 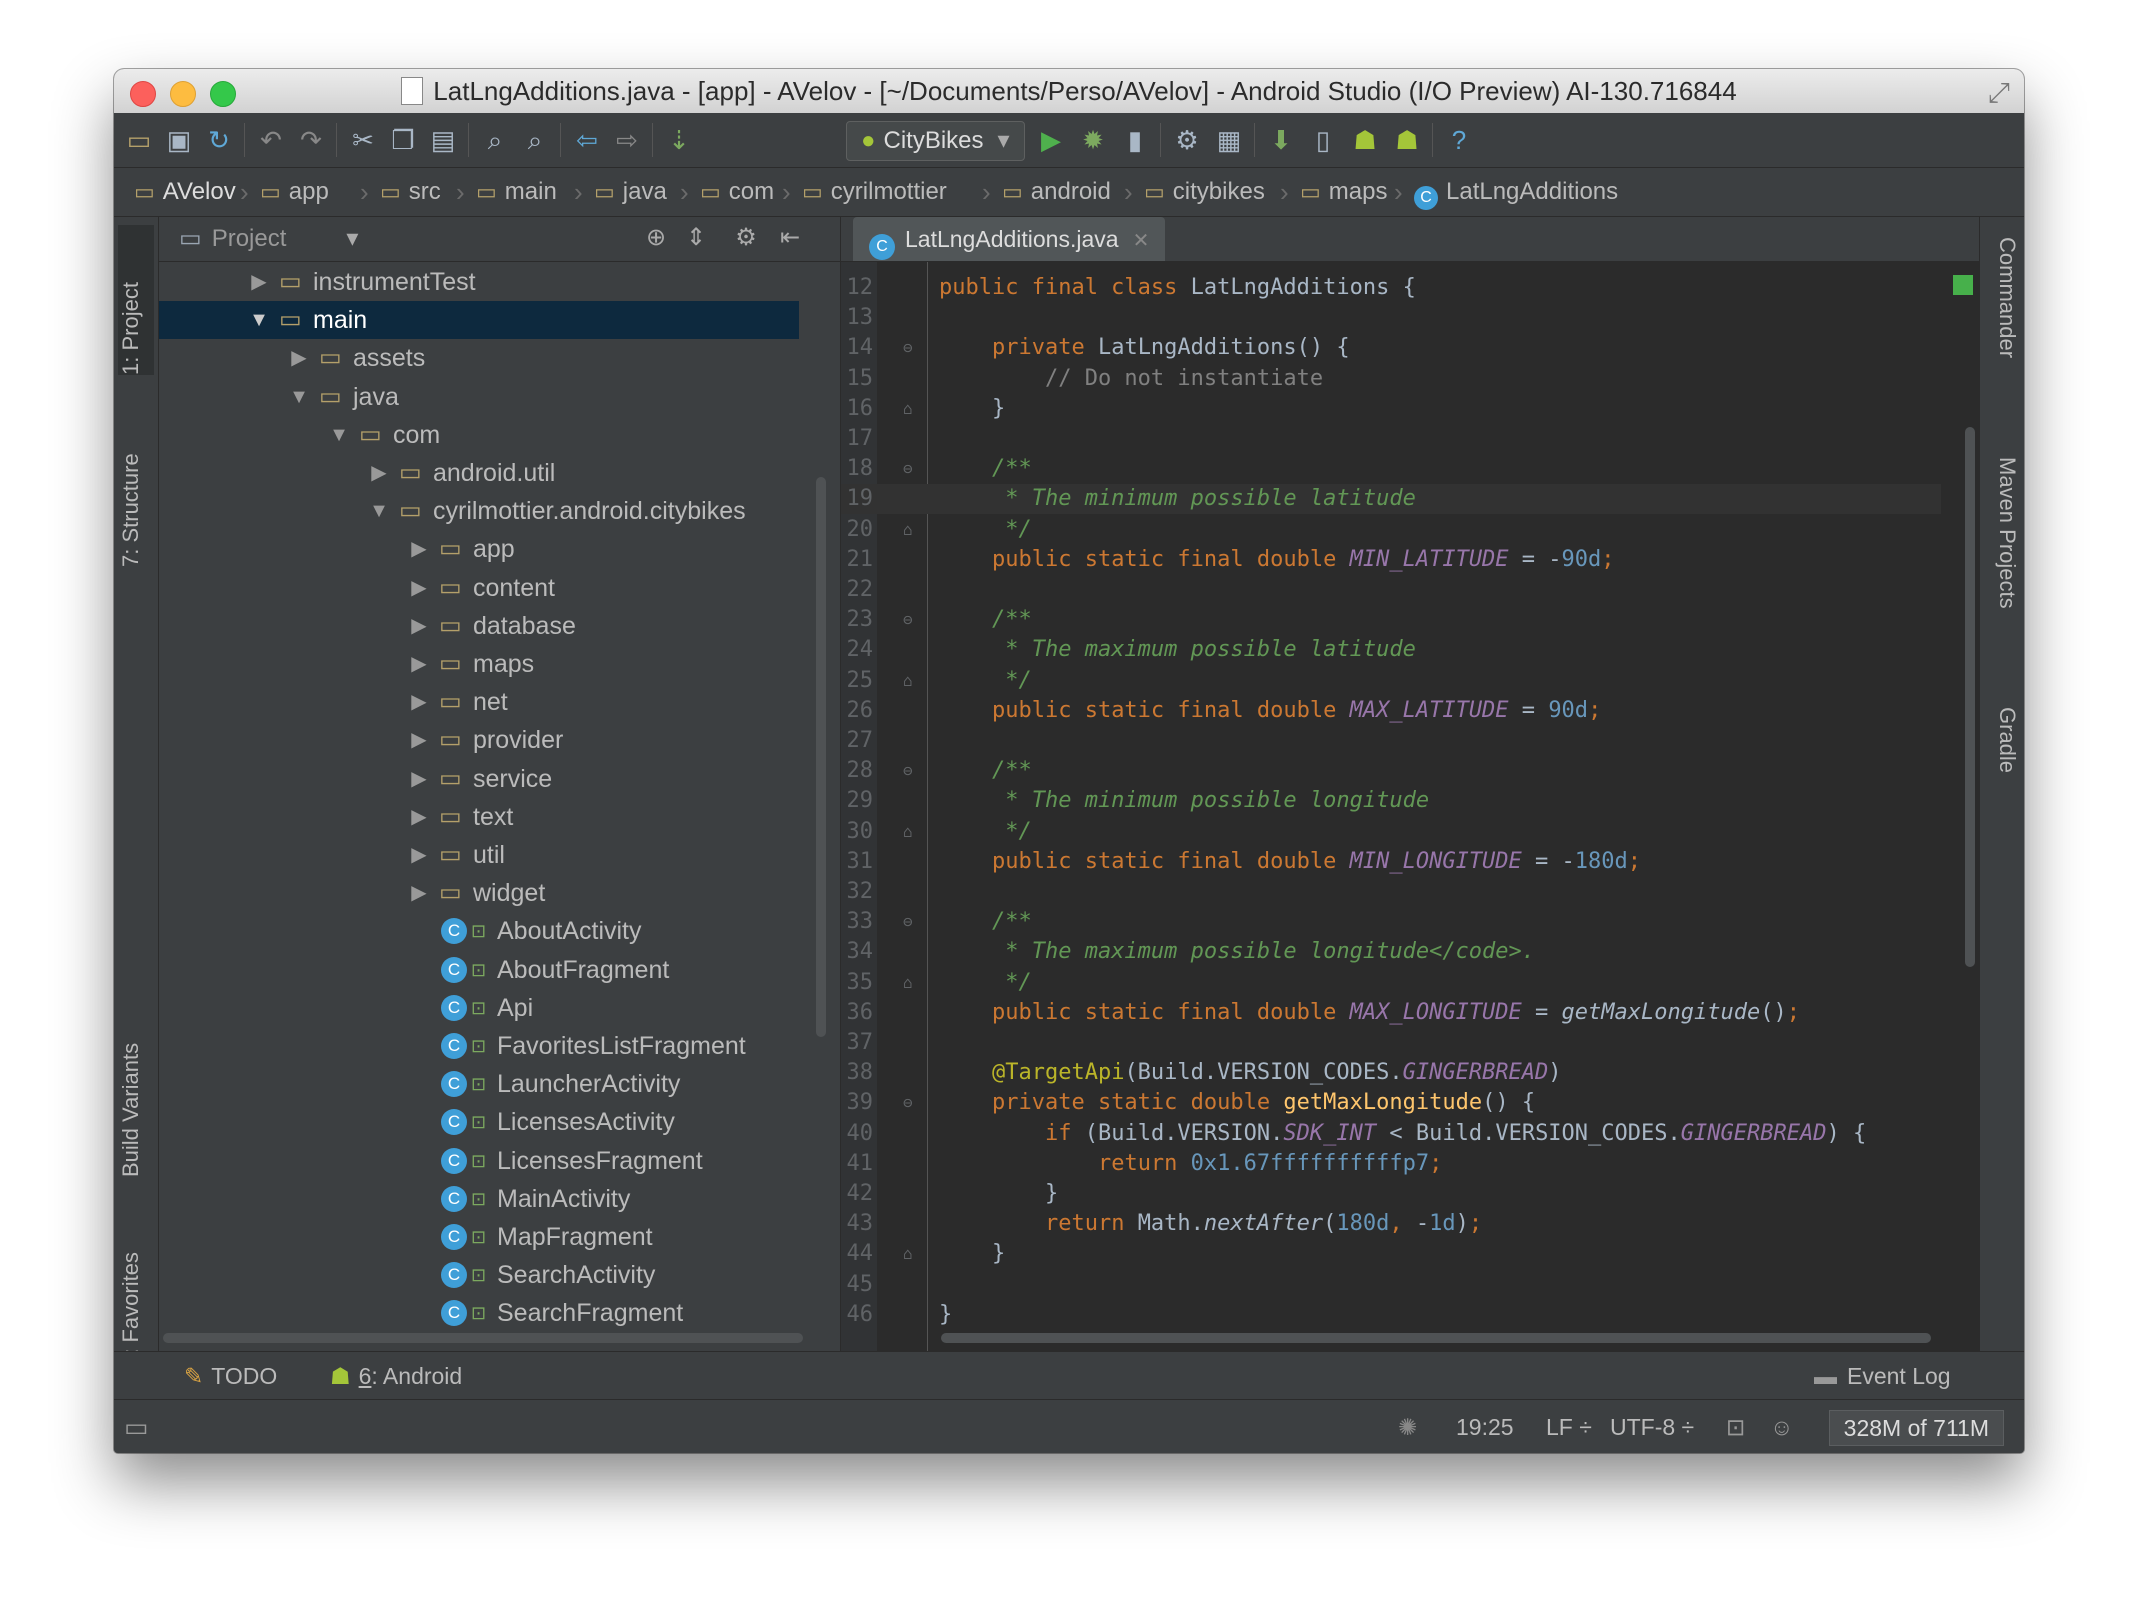 I want to click on tree-folder-widget: ▶ ▭ widget, so click(x=479, y=893).